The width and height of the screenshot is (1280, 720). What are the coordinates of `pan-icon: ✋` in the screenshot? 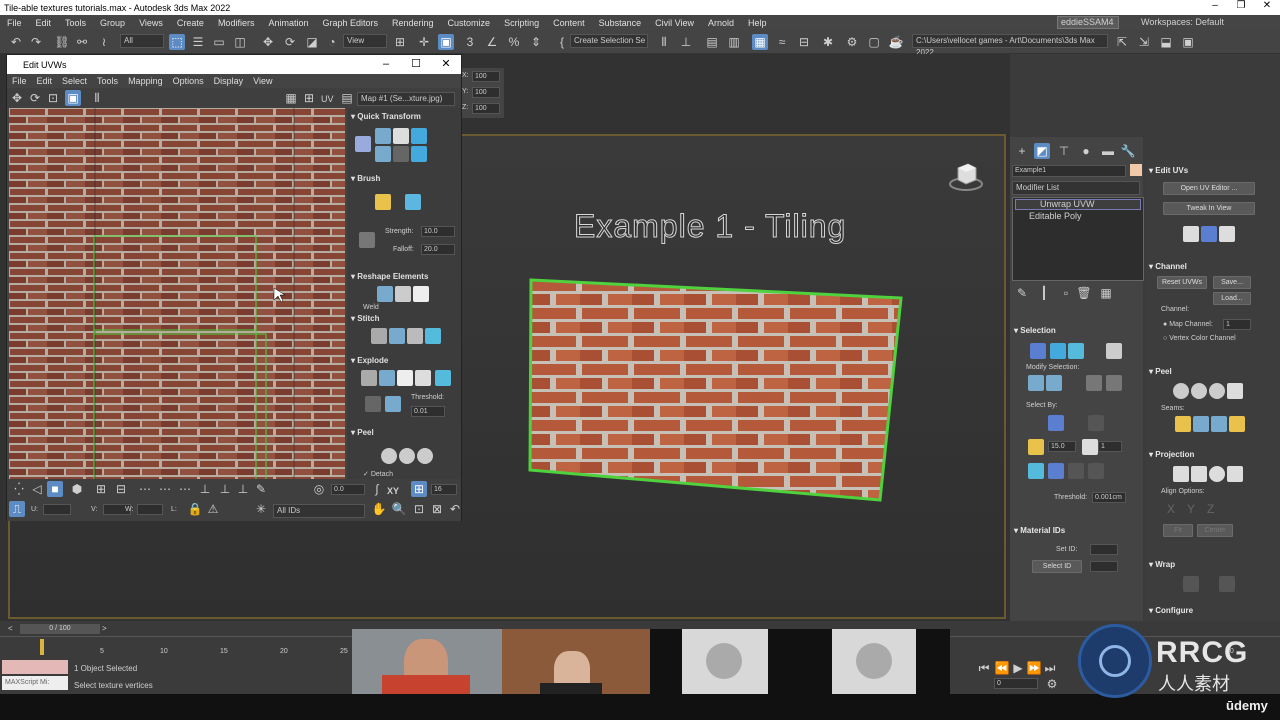 It's located at (379, 509).